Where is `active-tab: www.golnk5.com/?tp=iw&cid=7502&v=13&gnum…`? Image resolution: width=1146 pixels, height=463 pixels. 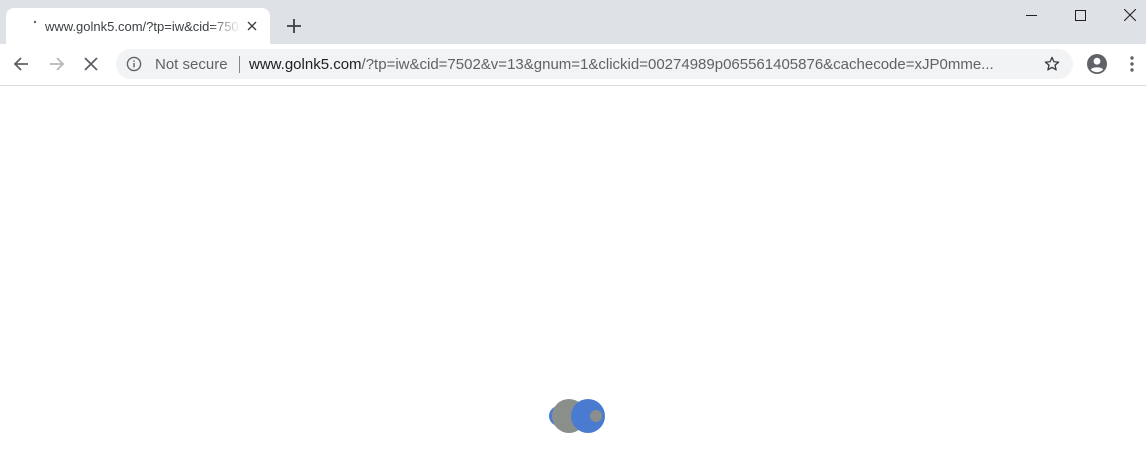 active-tab: www.golnk5.com/?tp=iw&cid=7502&v=13&gnum… is located at coordinates (138, 26).